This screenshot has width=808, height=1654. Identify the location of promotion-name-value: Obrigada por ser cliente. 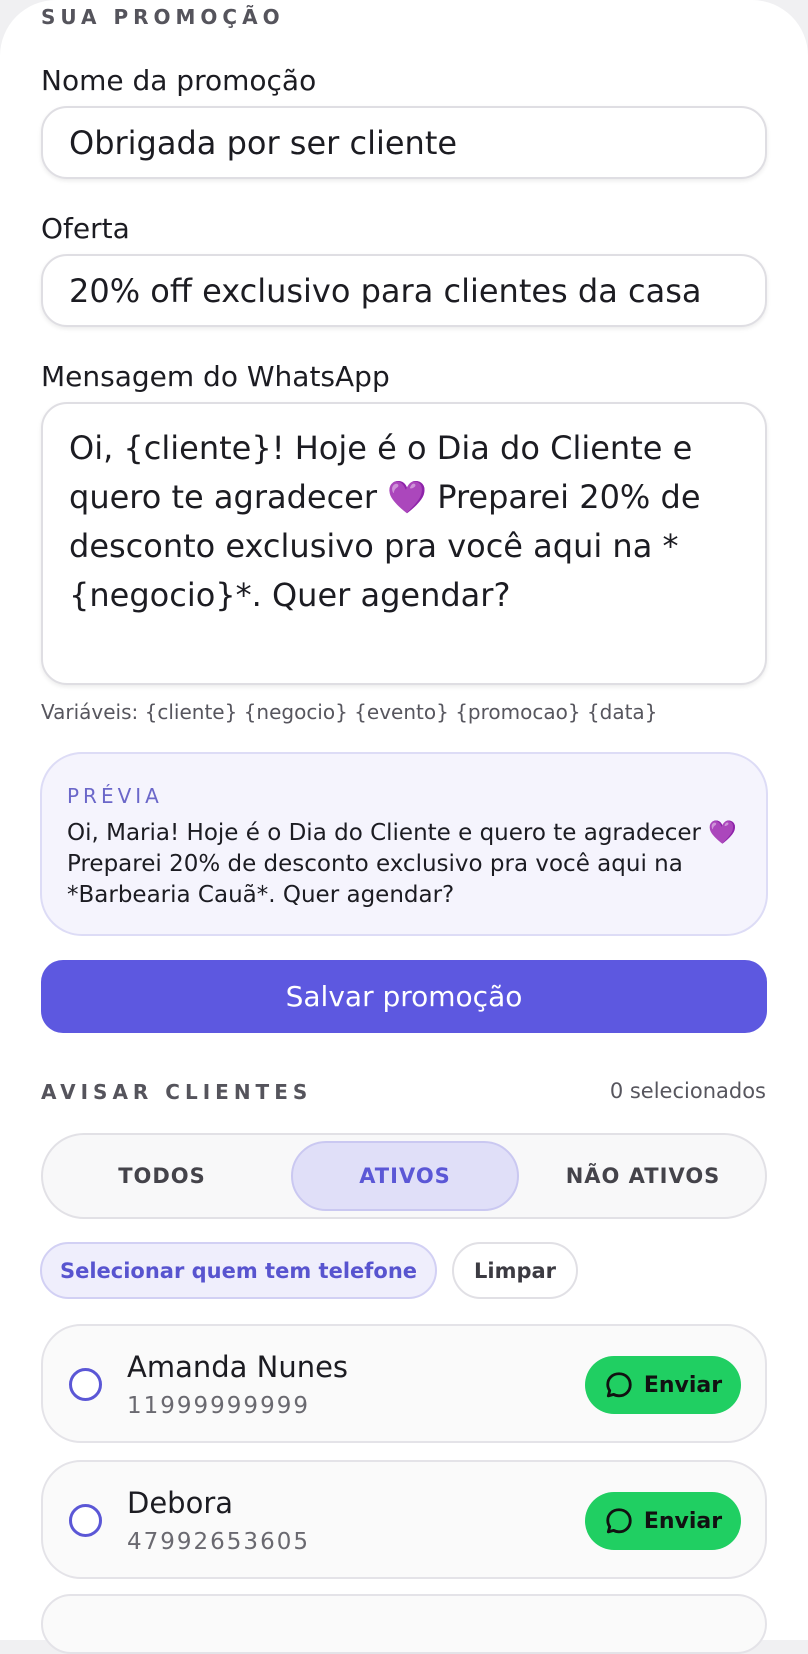
(263, 142).